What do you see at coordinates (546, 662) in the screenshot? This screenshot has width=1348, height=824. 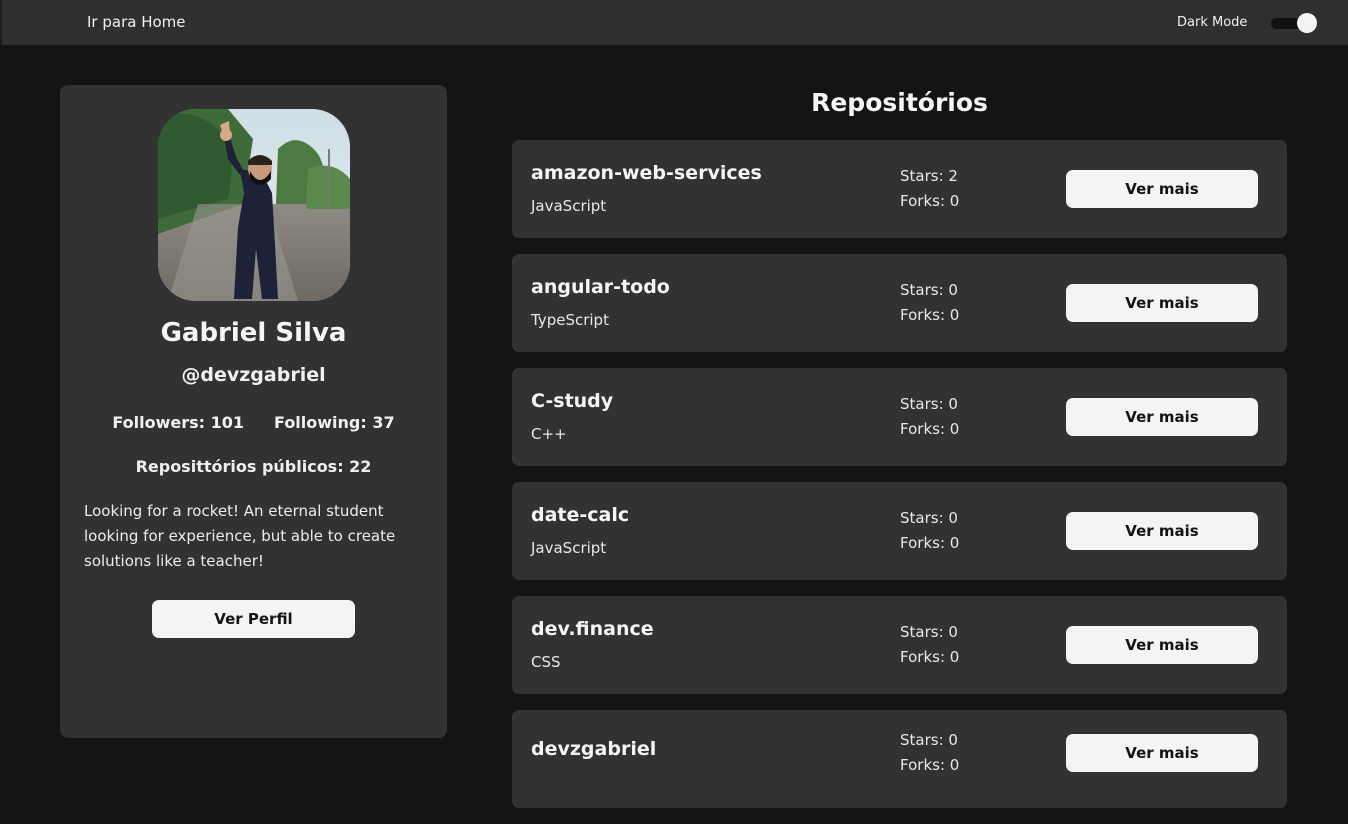 I see `repo-language: CSS` at bounding box center [546, 662].